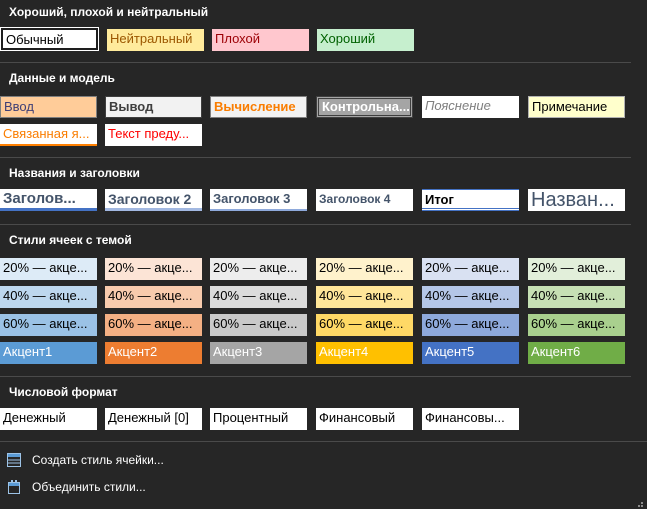 The height and width of the screenshot is (509, 647). What do you see at coordinates (70, 240) in the screenshot?
I see `section-title-themed-cell-styles: Стили ячеек с темой` at bounding box center [70, 240].